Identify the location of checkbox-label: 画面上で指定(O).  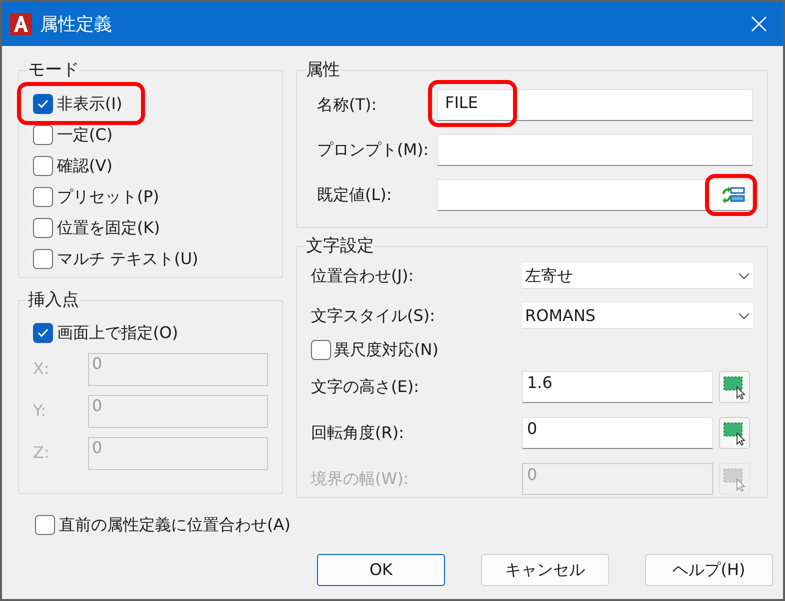
(117, 333).